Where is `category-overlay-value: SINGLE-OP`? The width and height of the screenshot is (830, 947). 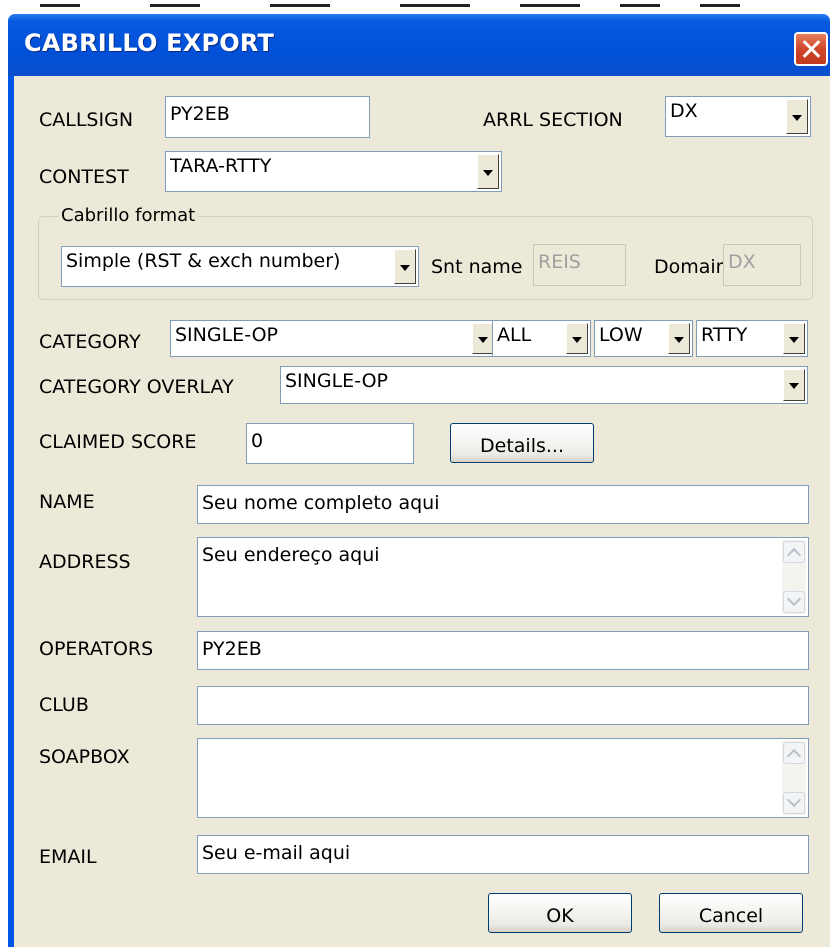 category-overlay-value: SINGLE-OP is located at coordinates (336, 381).